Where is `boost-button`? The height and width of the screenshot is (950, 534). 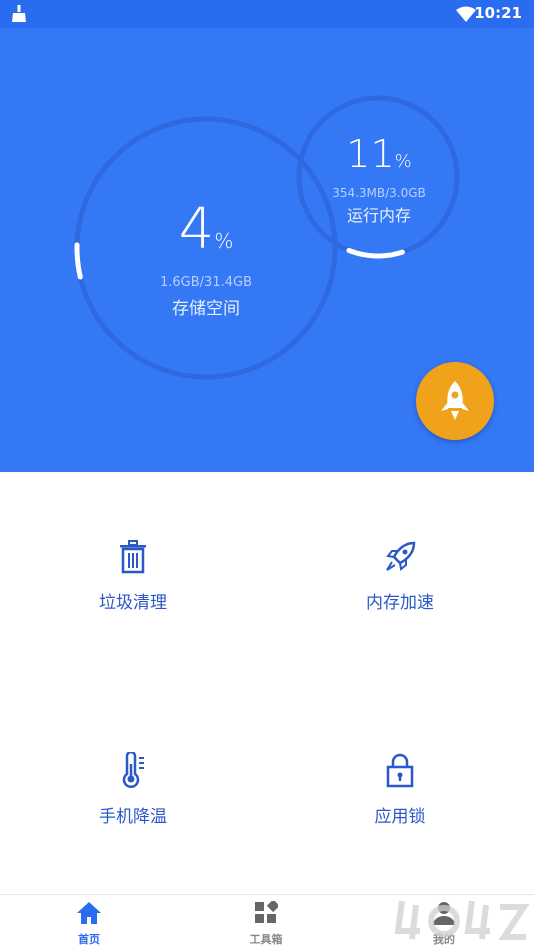
boost-button is located at coordinates (455, 401).